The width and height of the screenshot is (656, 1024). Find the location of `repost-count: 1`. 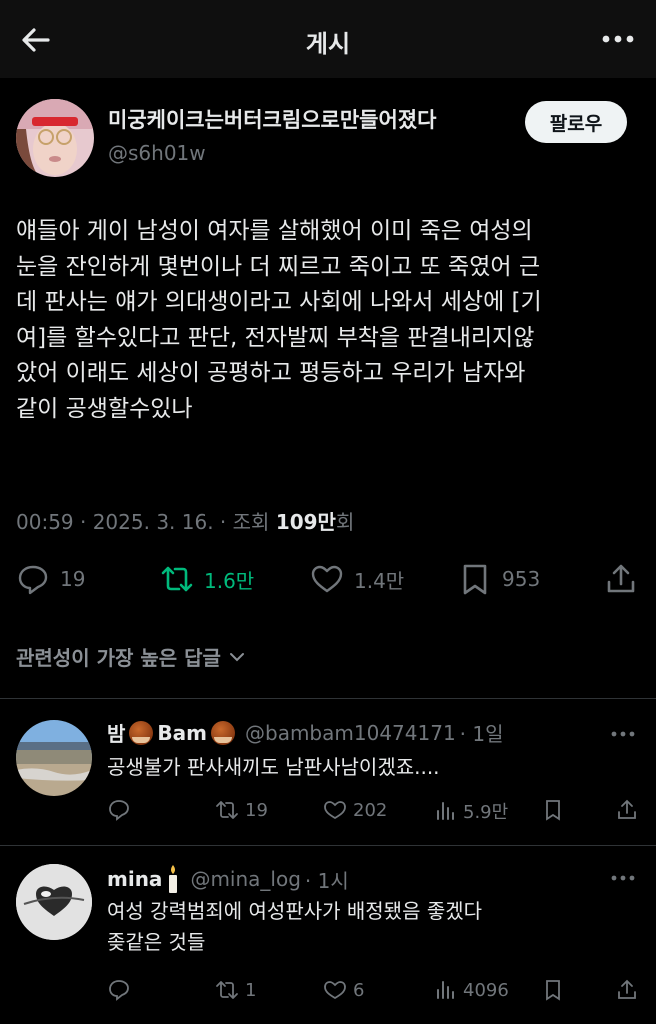

repost-count: 1 is located at coordinates (251, 990).